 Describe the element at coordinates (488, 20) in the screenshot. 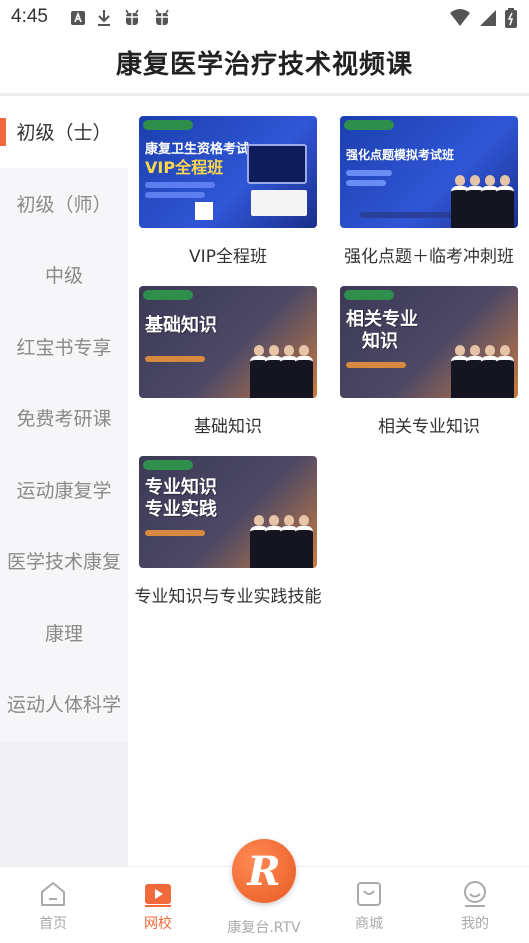

I see `signal-icon` at that location.